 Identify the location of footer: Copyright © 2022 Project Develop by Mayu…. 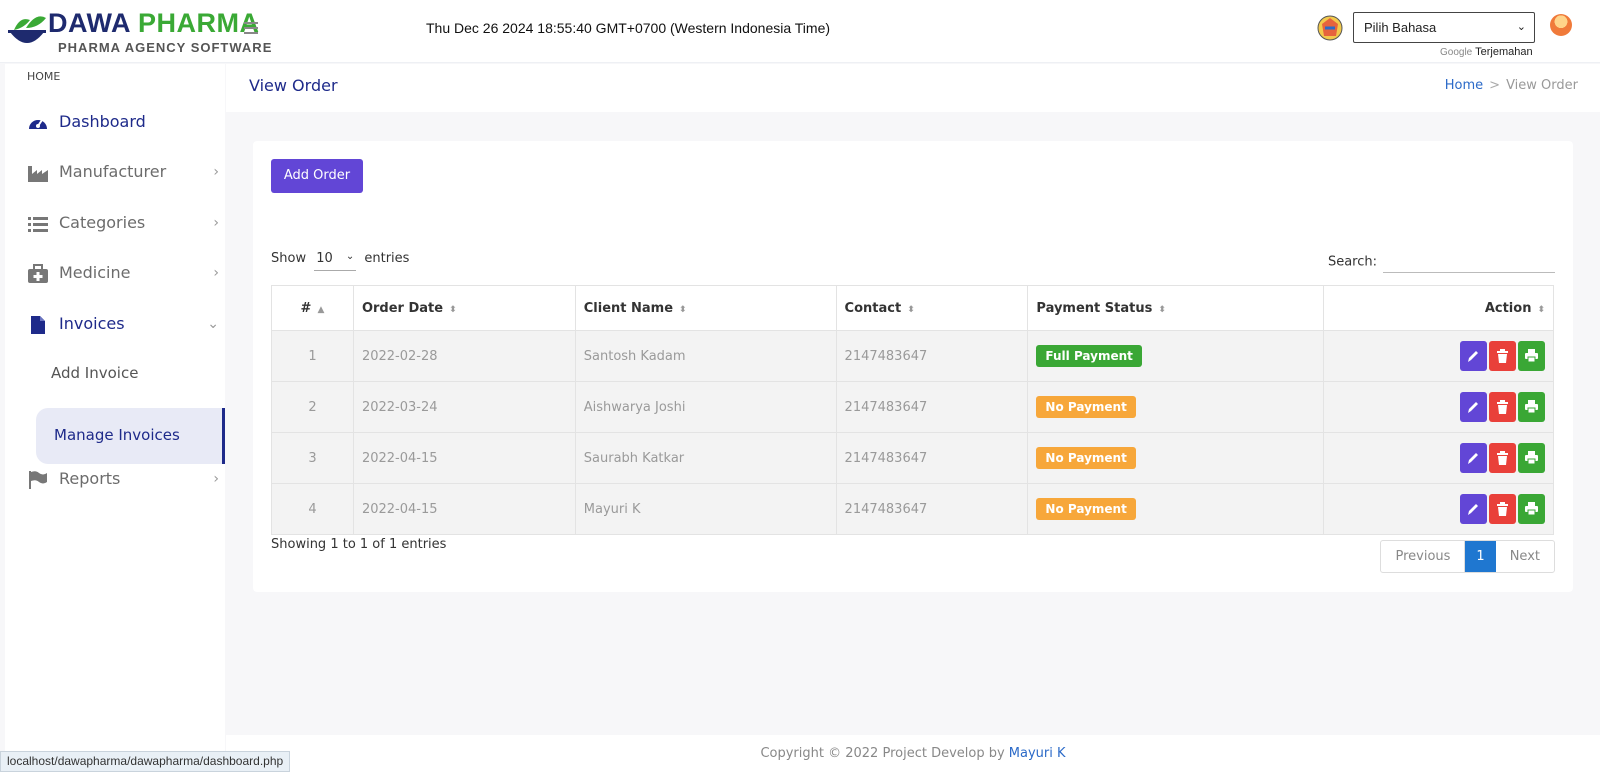
(913, 753).